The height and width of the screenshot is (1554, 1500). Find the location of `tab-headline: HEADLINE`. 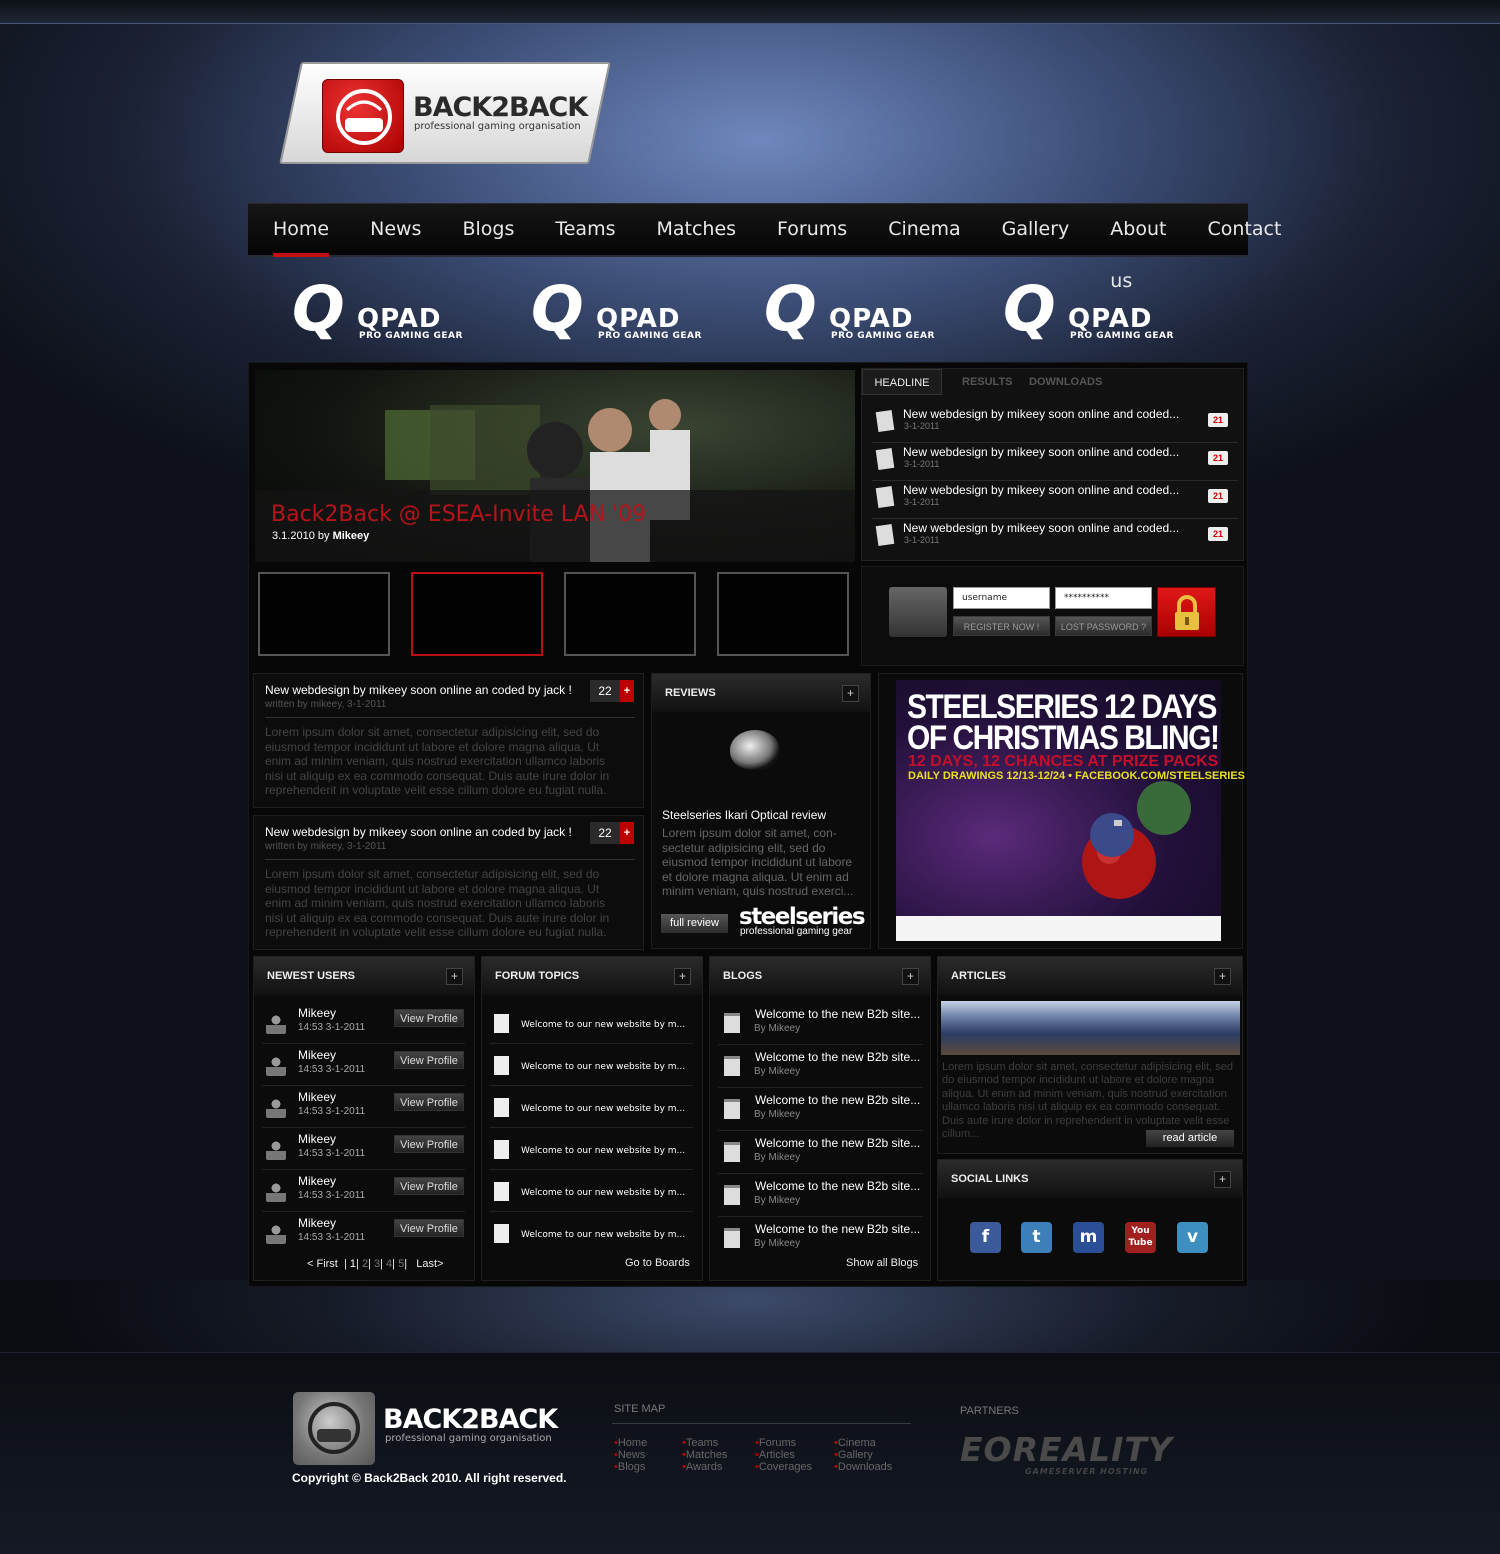

tab-headline: HEADLINE is located at coordinates (902, 382).